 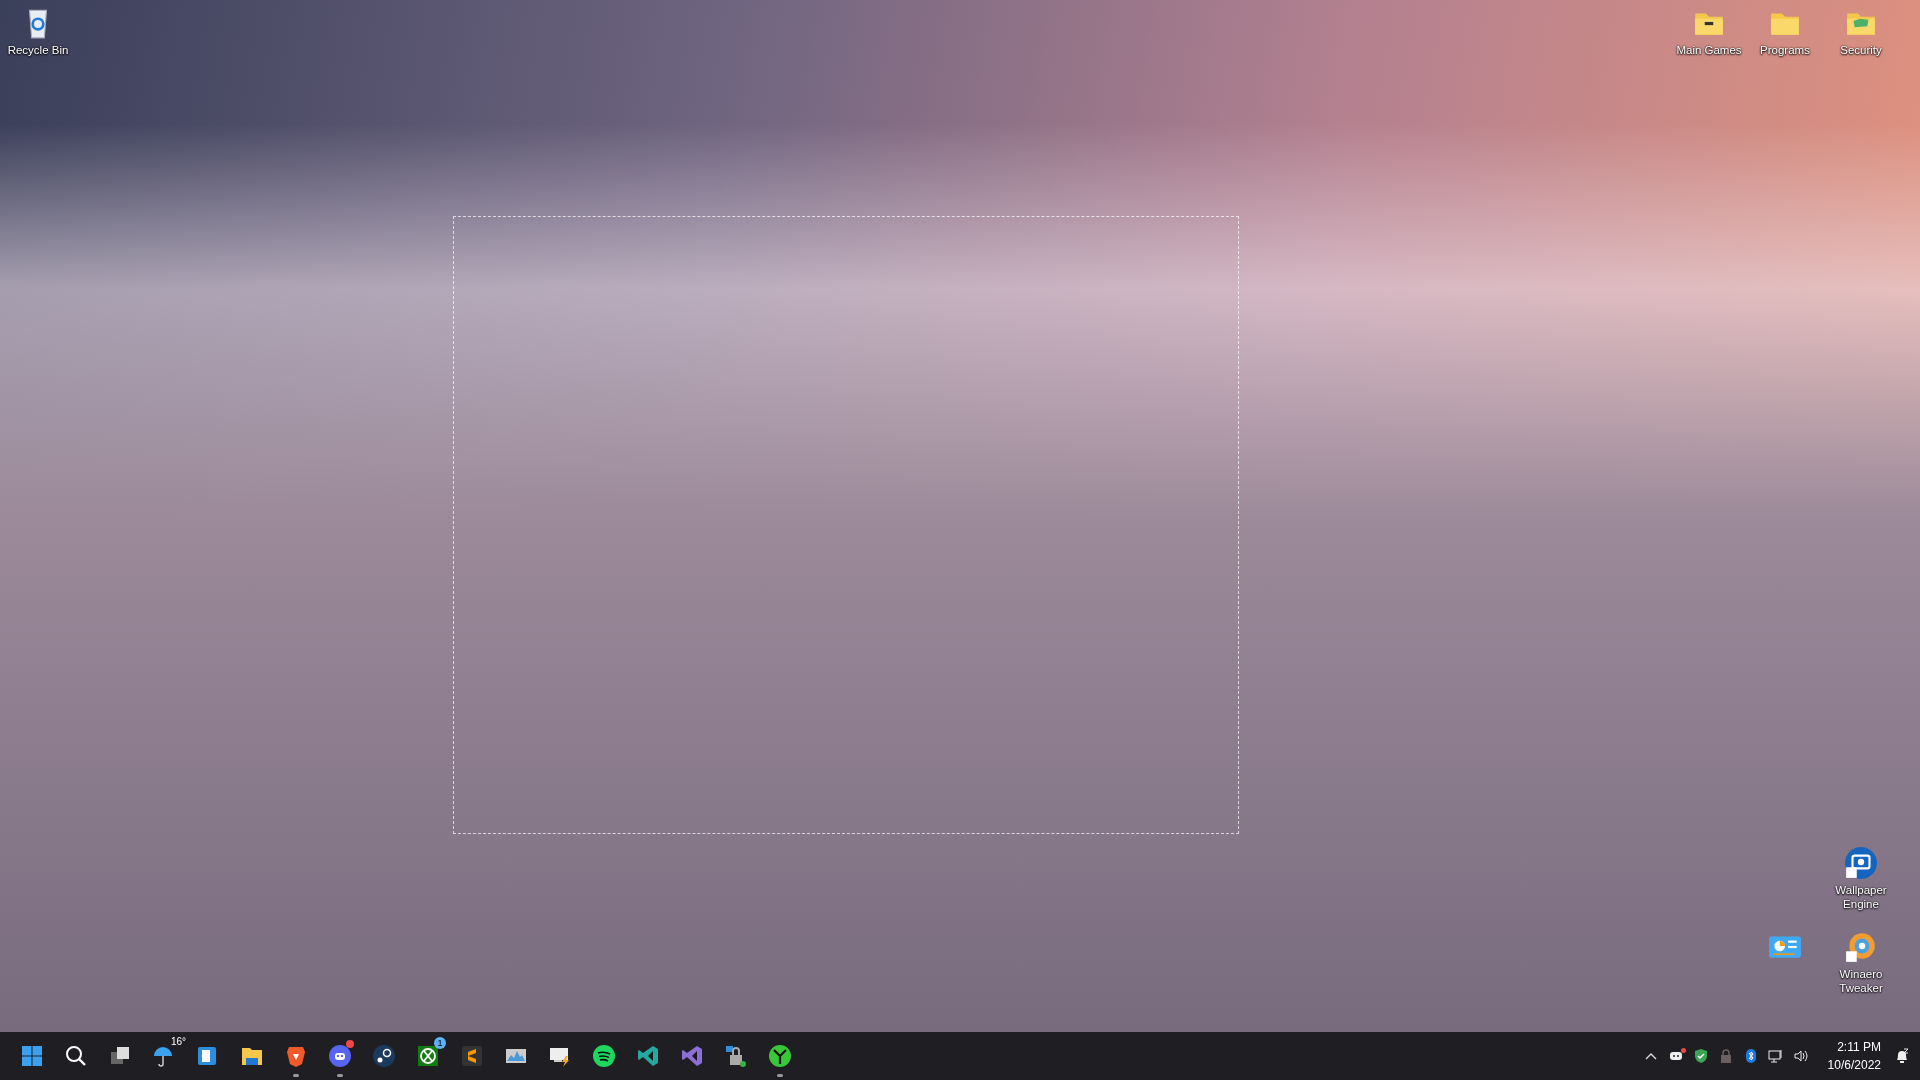 What do you see at coordinates (1801, 1056) in the screenshot?
I see `volume-icon` at bounding box center [1801, 1056].